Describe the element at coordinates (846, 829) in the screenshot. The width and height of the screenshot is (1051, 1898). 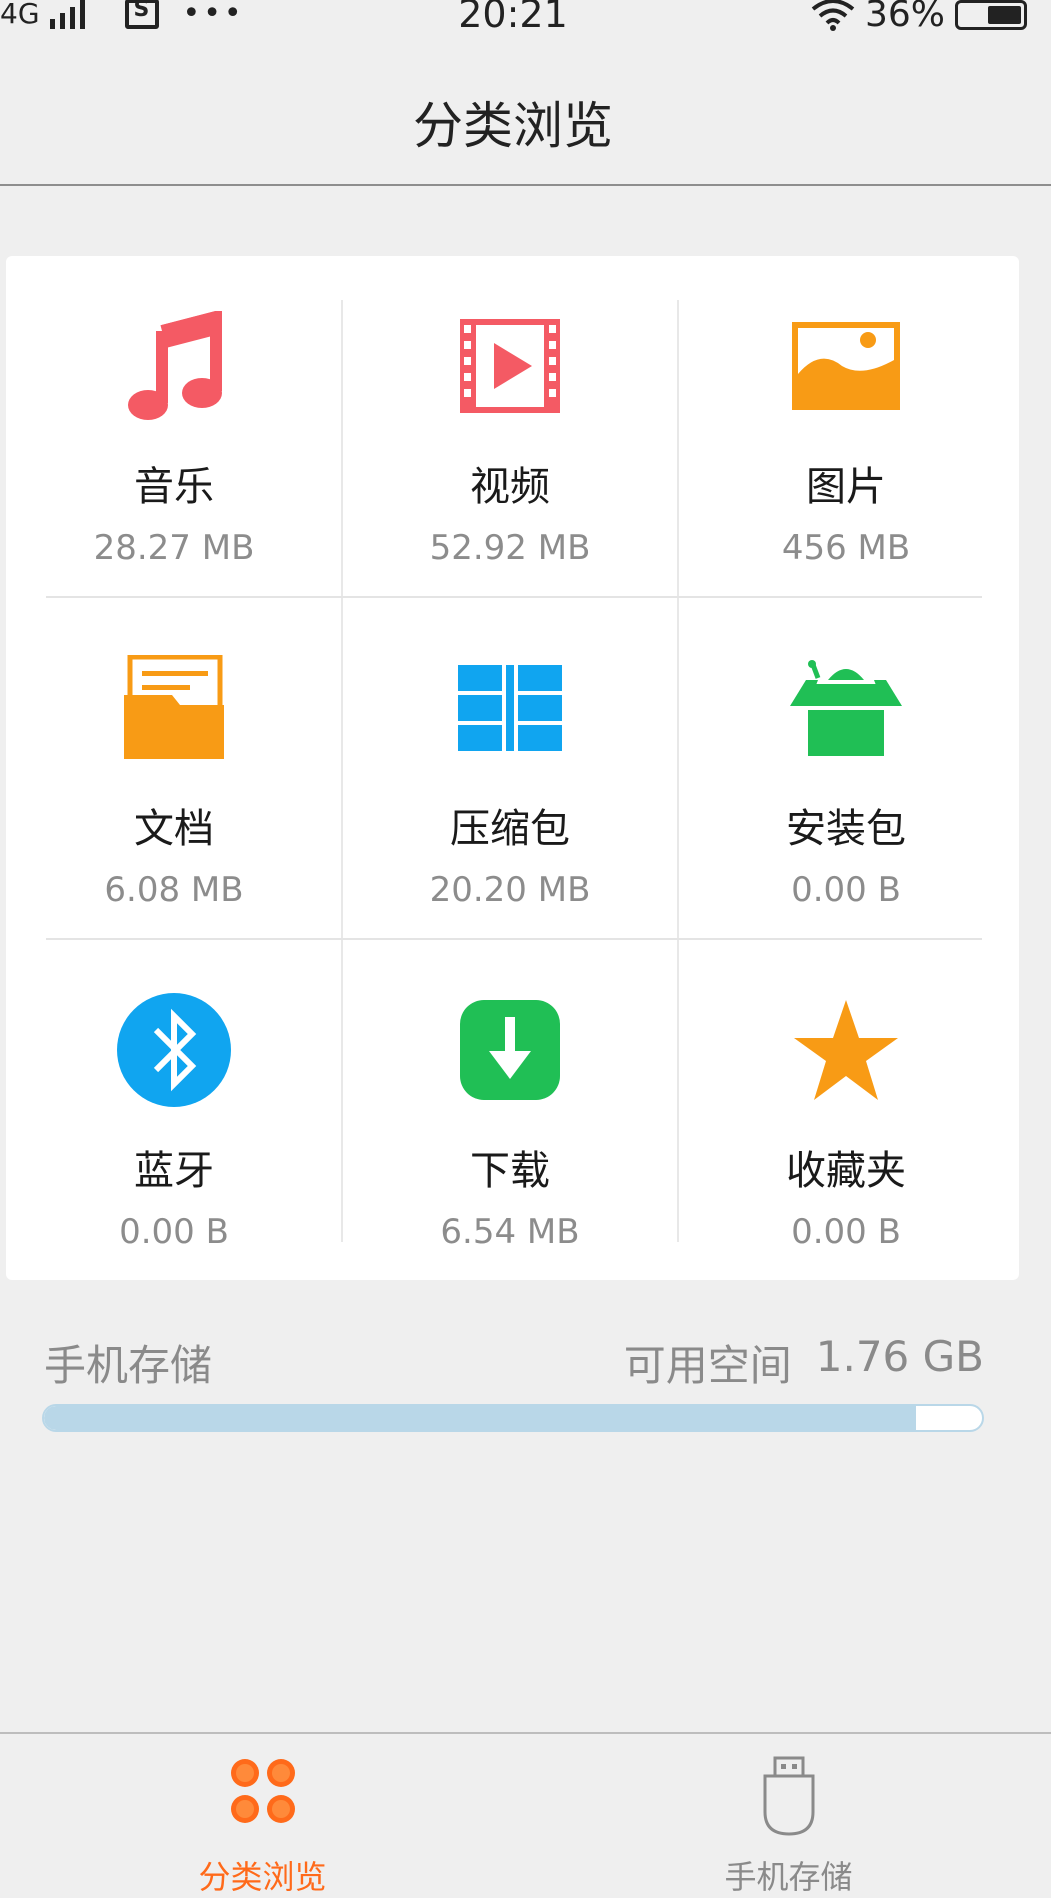
I see `category-name: 安装包` at that location.